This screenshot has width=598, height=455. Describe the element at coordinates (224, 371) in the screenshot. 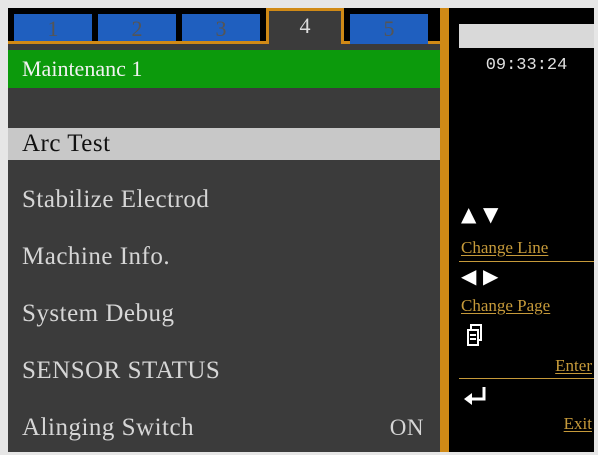

I see `menu-item-sensor-status: SENSOR STATUS` at that location.